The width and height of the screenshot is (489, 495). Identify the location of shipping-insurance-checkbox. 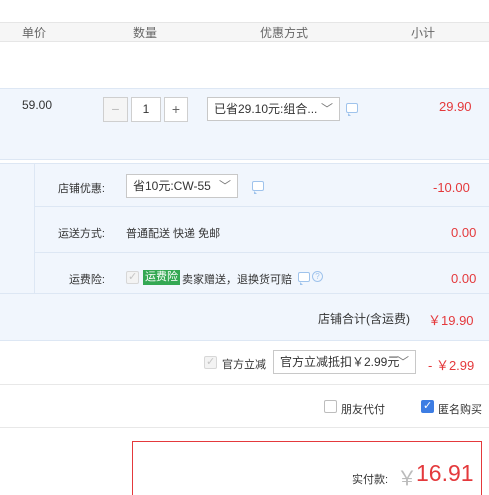
(132, 277).